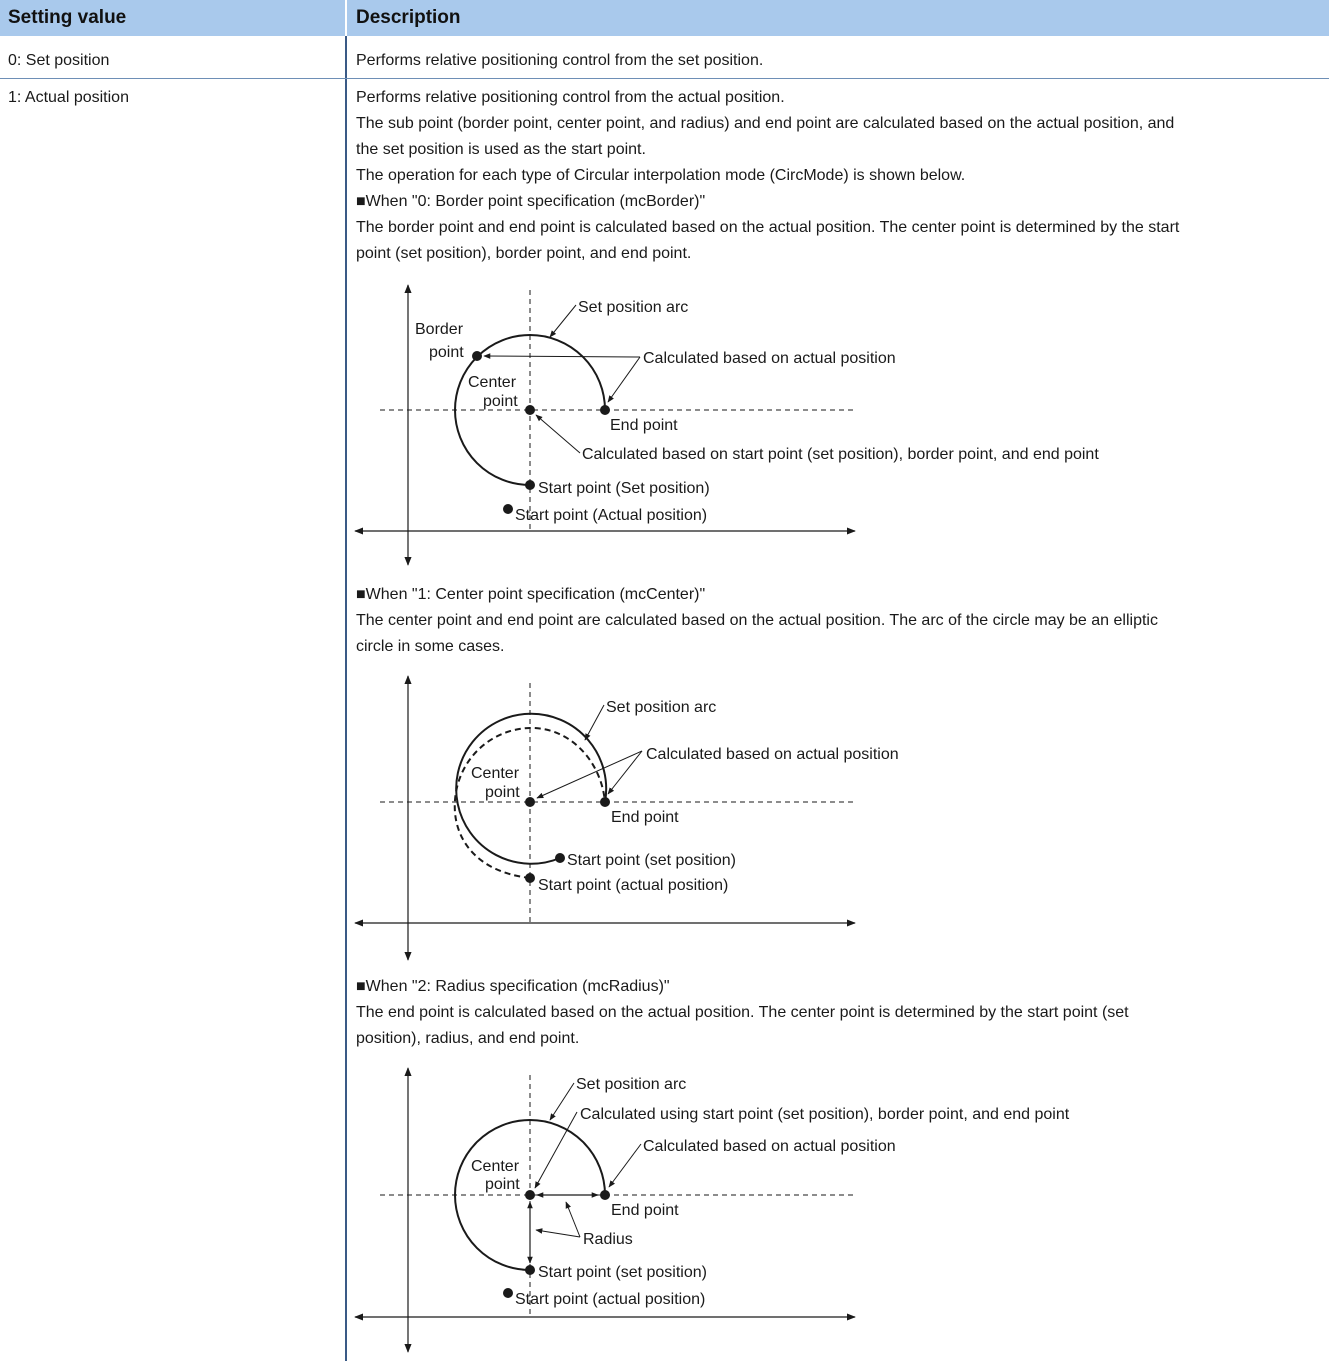 The height and width of the screenshot is (1361, 1329). Describe the element at coordinates (531, 788) in the screenshot. I see `set-position-arc` at that location.